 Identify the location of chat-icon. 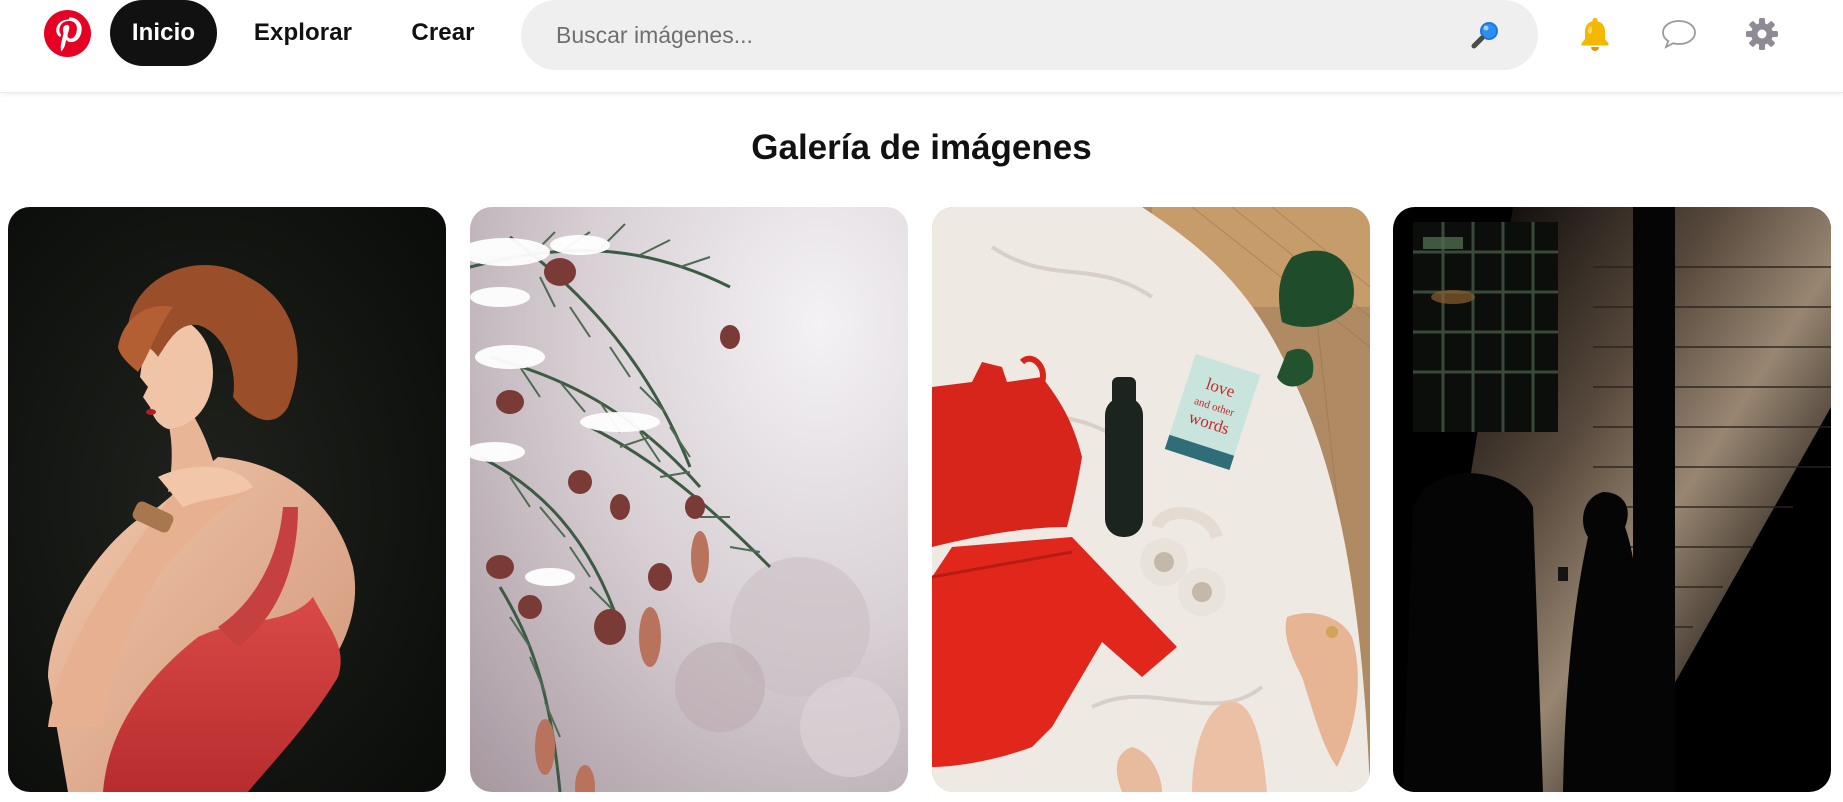
(1679, 34).